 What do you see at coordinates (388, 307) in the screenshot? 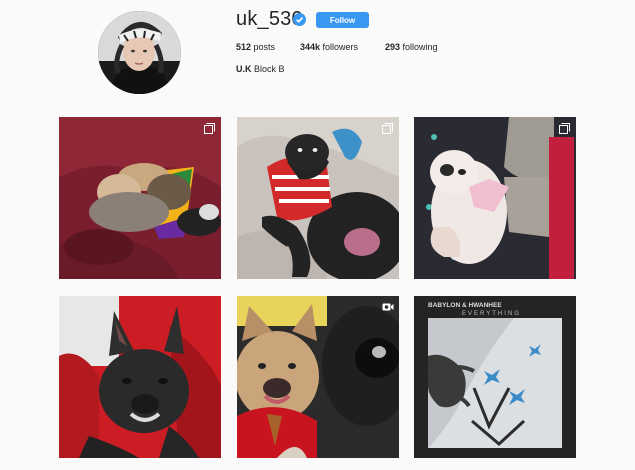
I see `video-icon` at bounding box center [388, 307].